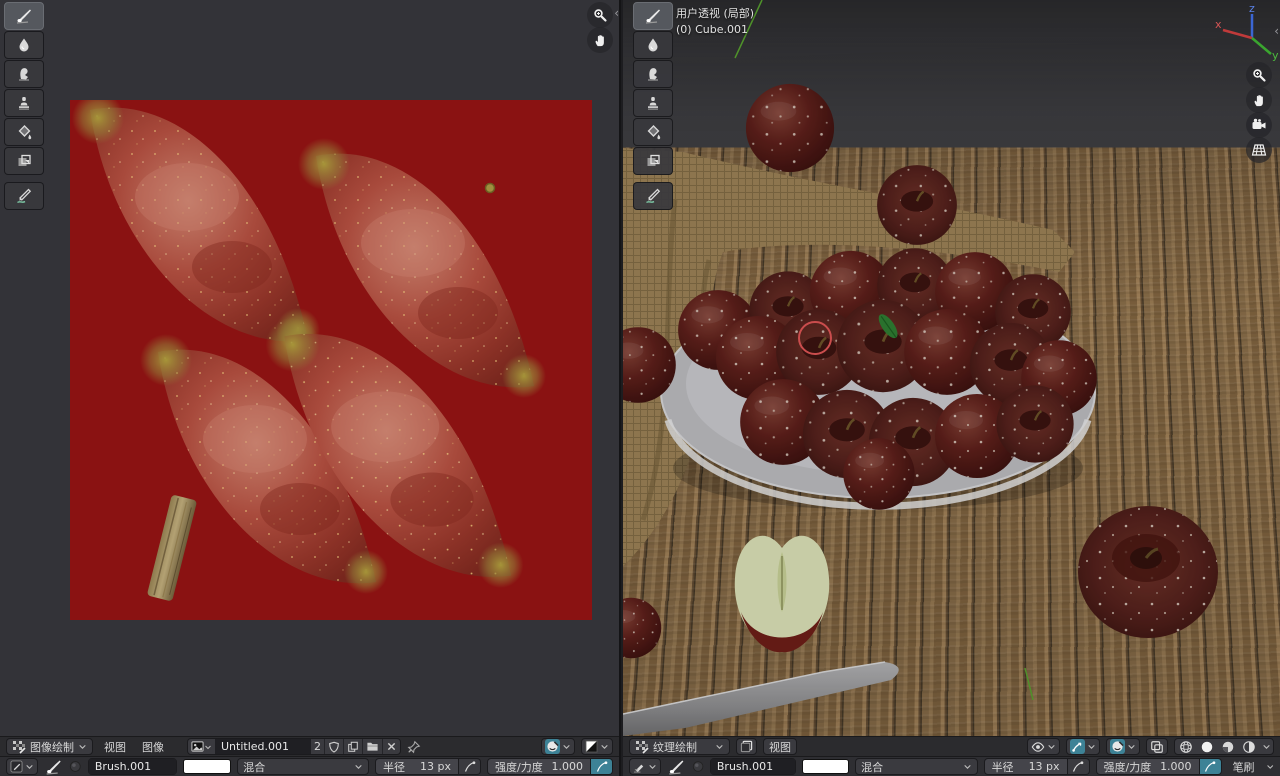 The height and width of the screenshot is (776, 1280). I want to click on paint-overlay-settings, so click(558, 746).